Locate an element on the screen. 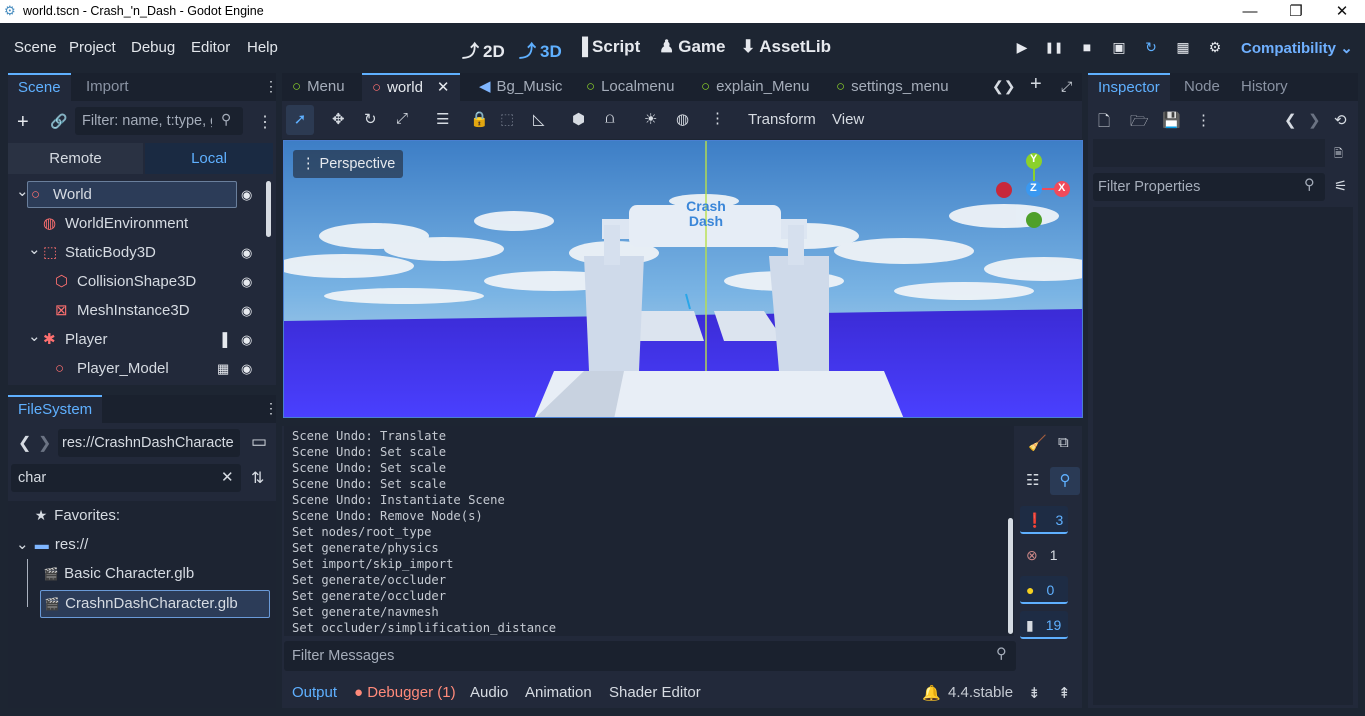 The image size is (1365, 716). new-resource-icon: 🗋 is located at coordinates (1104, 123).